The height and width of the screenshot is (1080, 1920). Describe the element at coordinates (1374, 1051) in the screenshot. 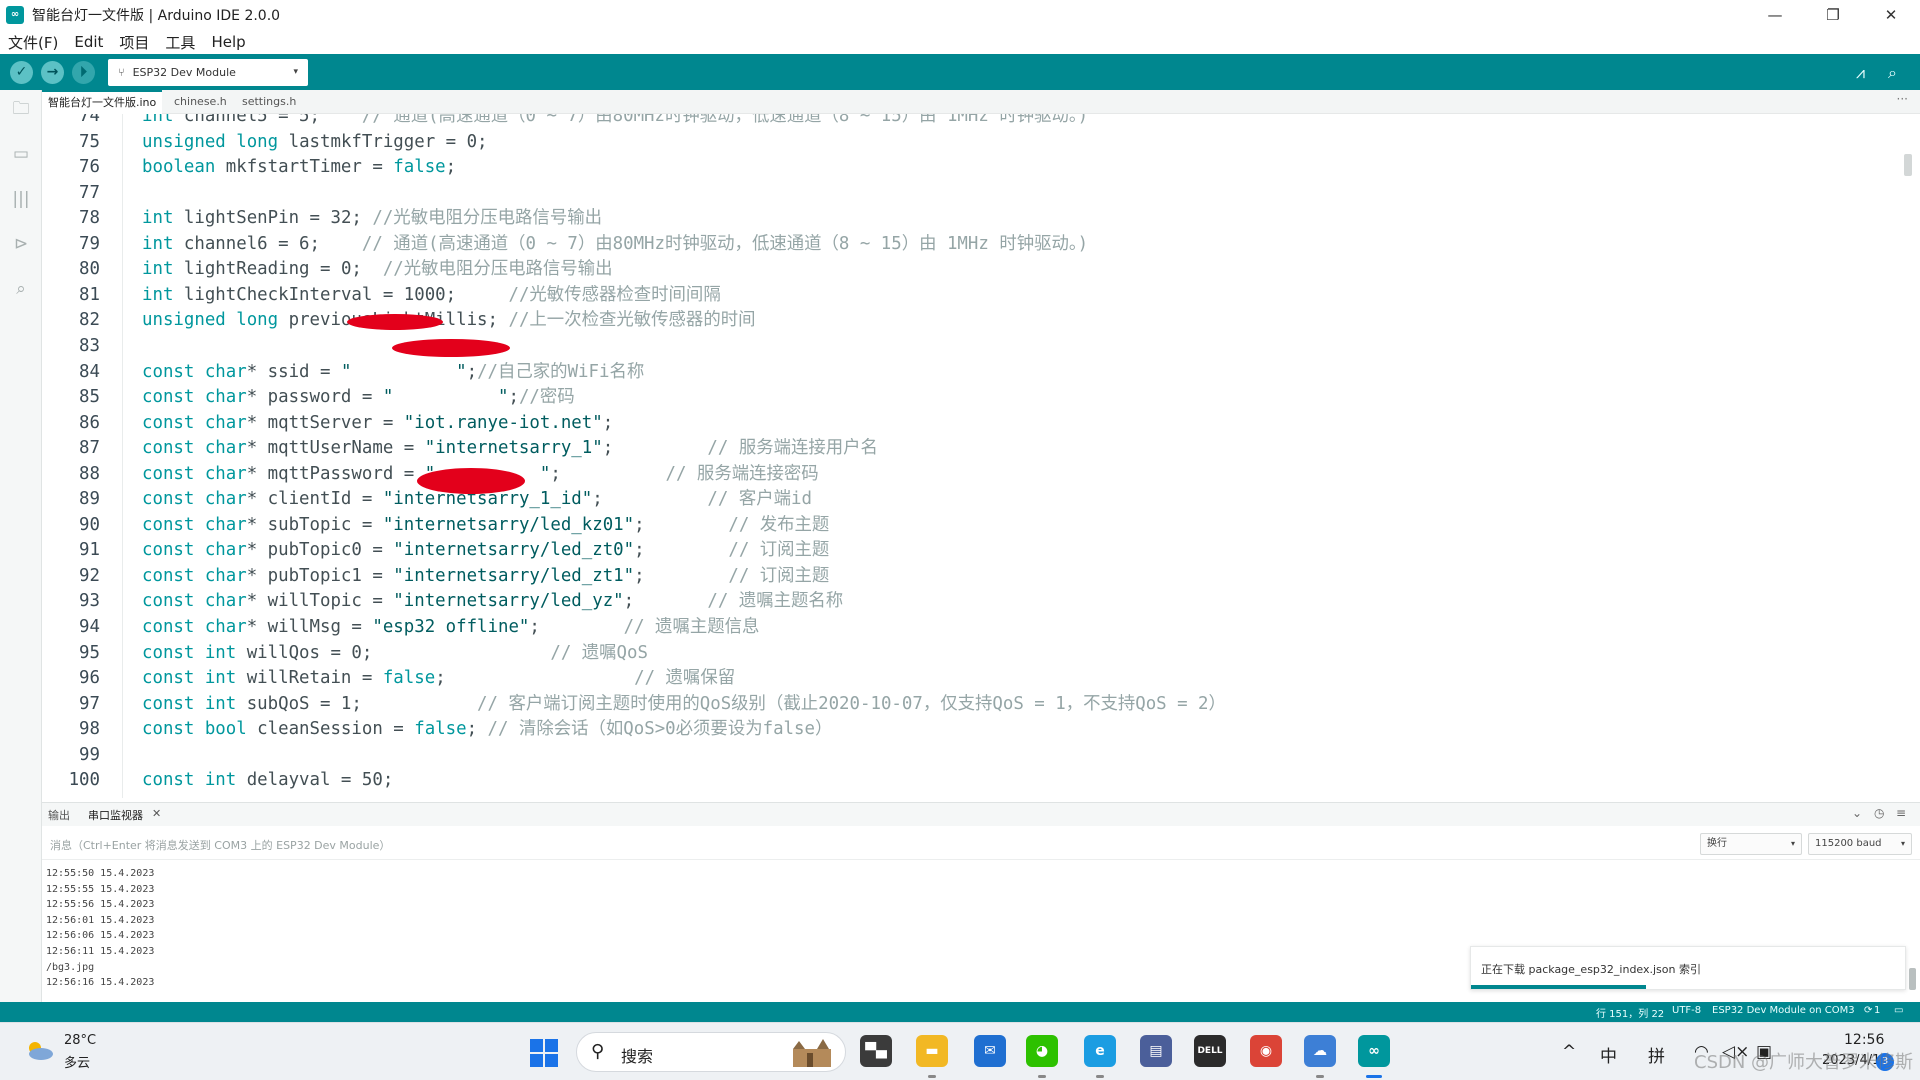

I see `arduino-icon: ∞` at that location.